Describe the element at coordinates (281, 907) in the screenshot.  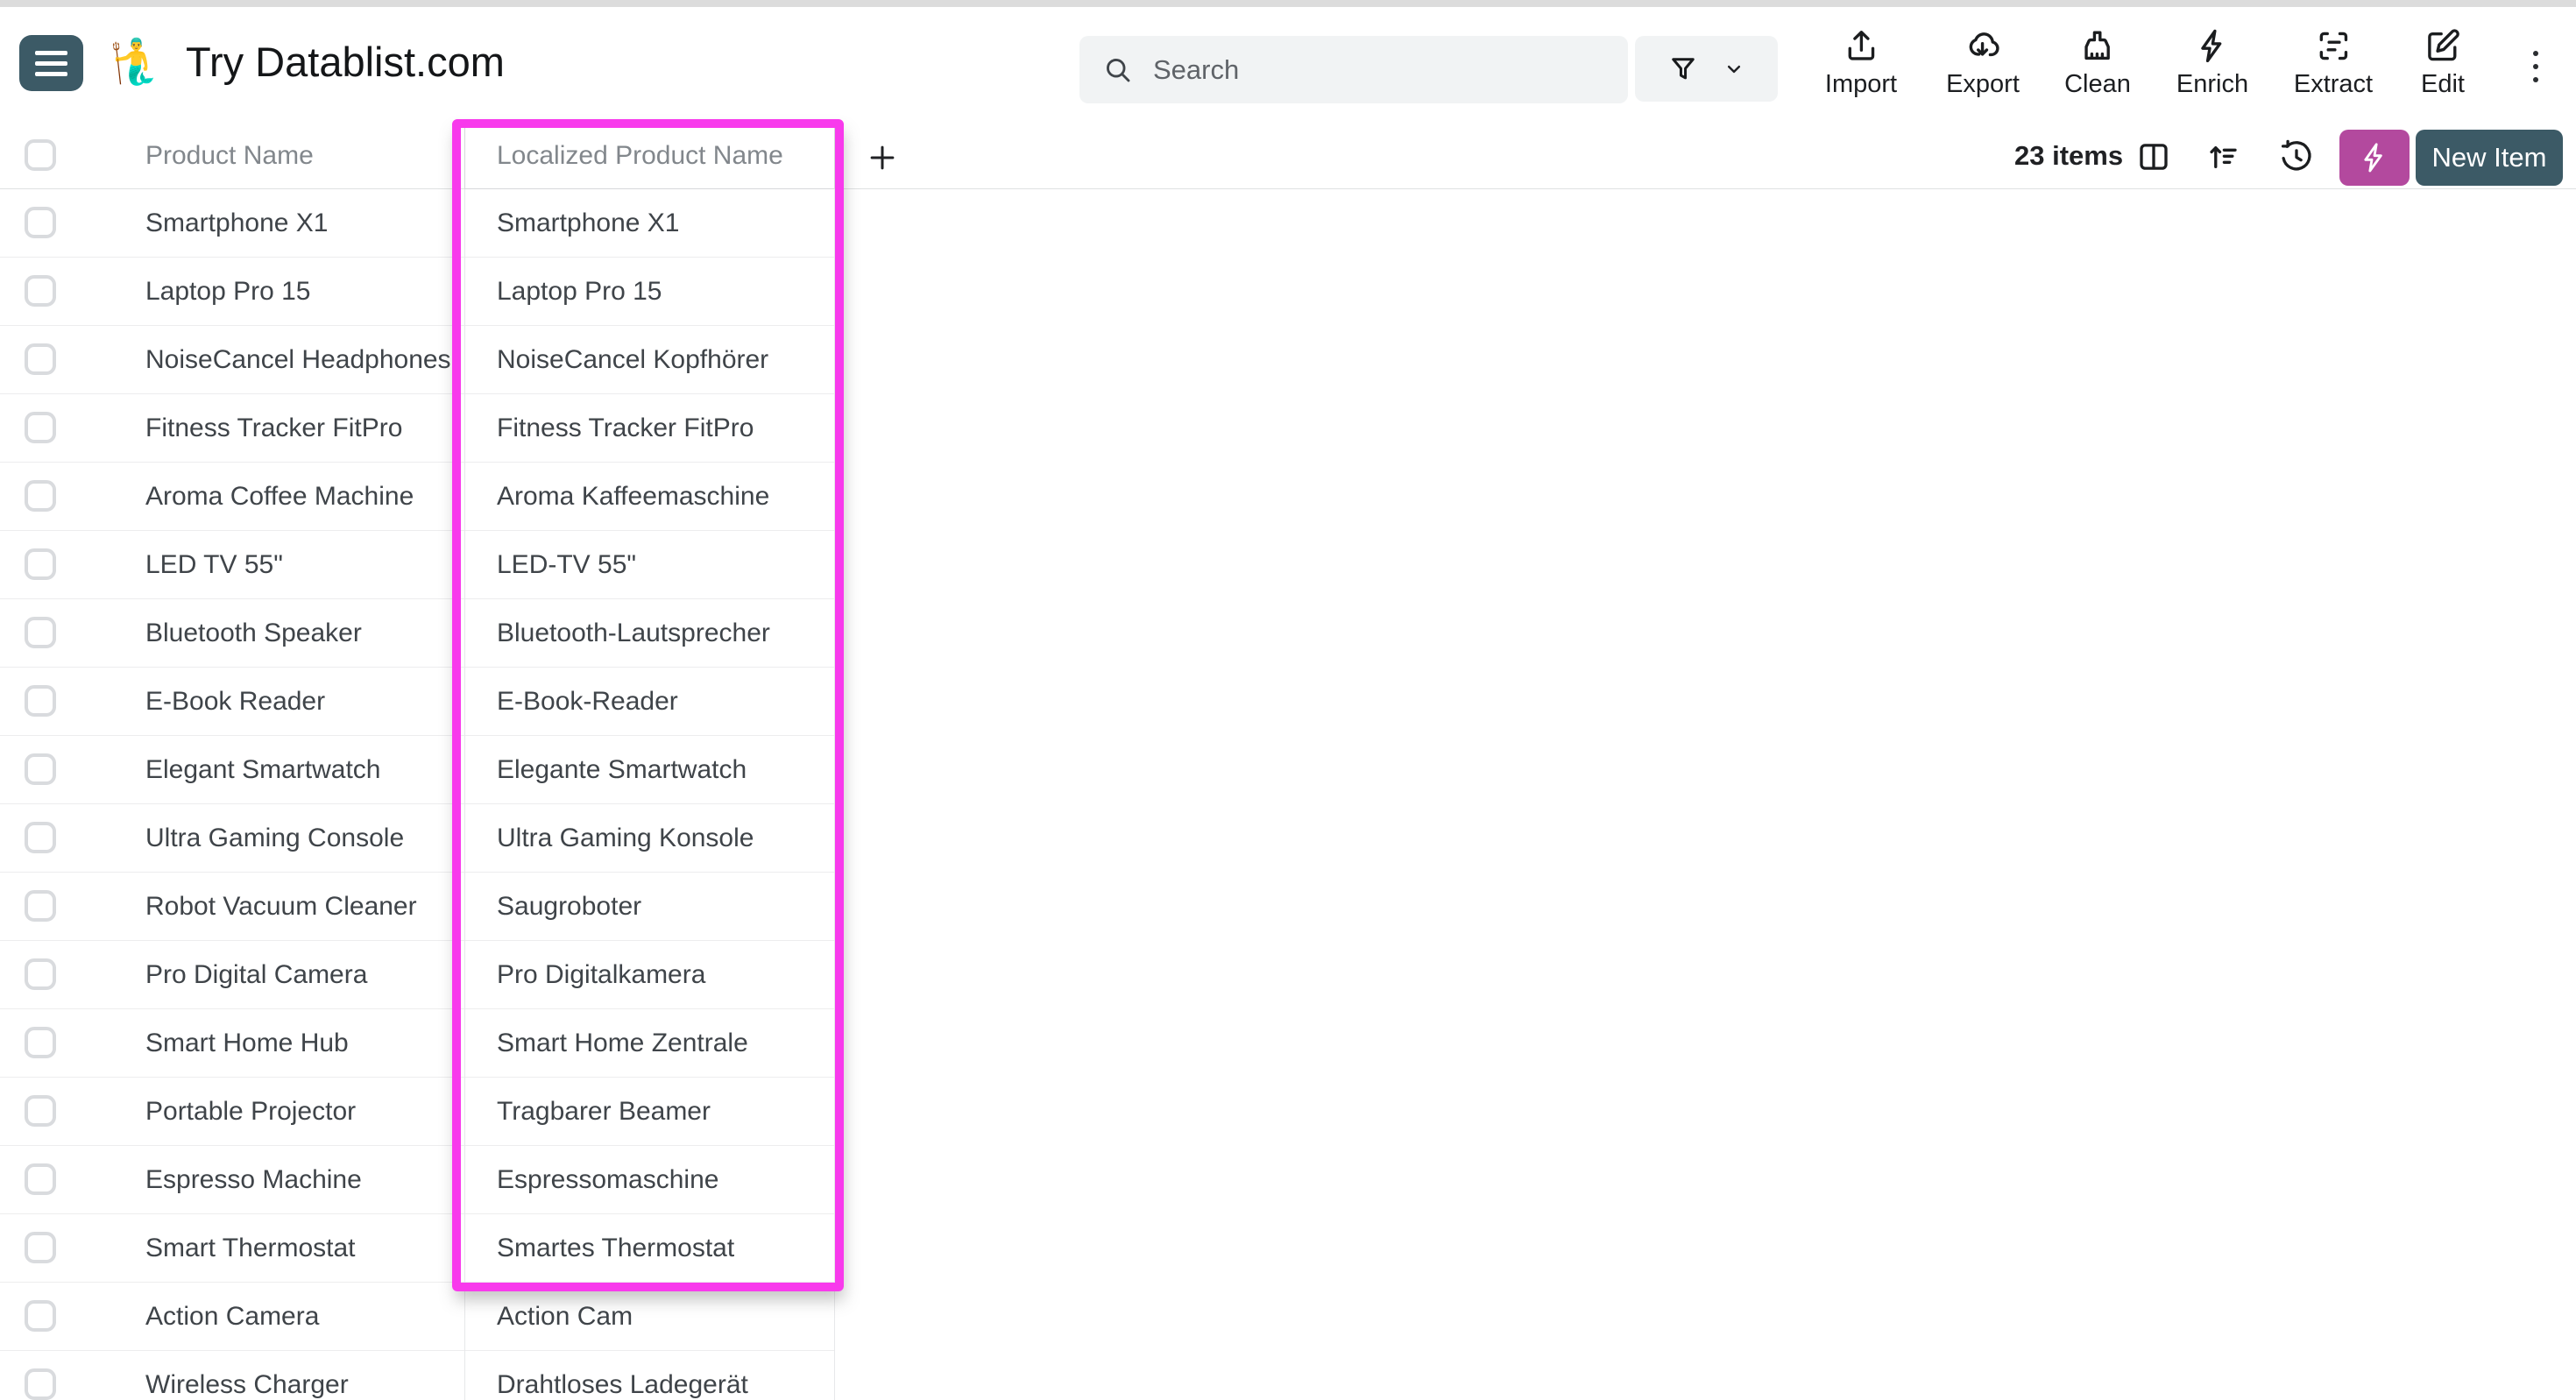
I see `product-name-cell: Robot Vacuum Cleaner` at that location.